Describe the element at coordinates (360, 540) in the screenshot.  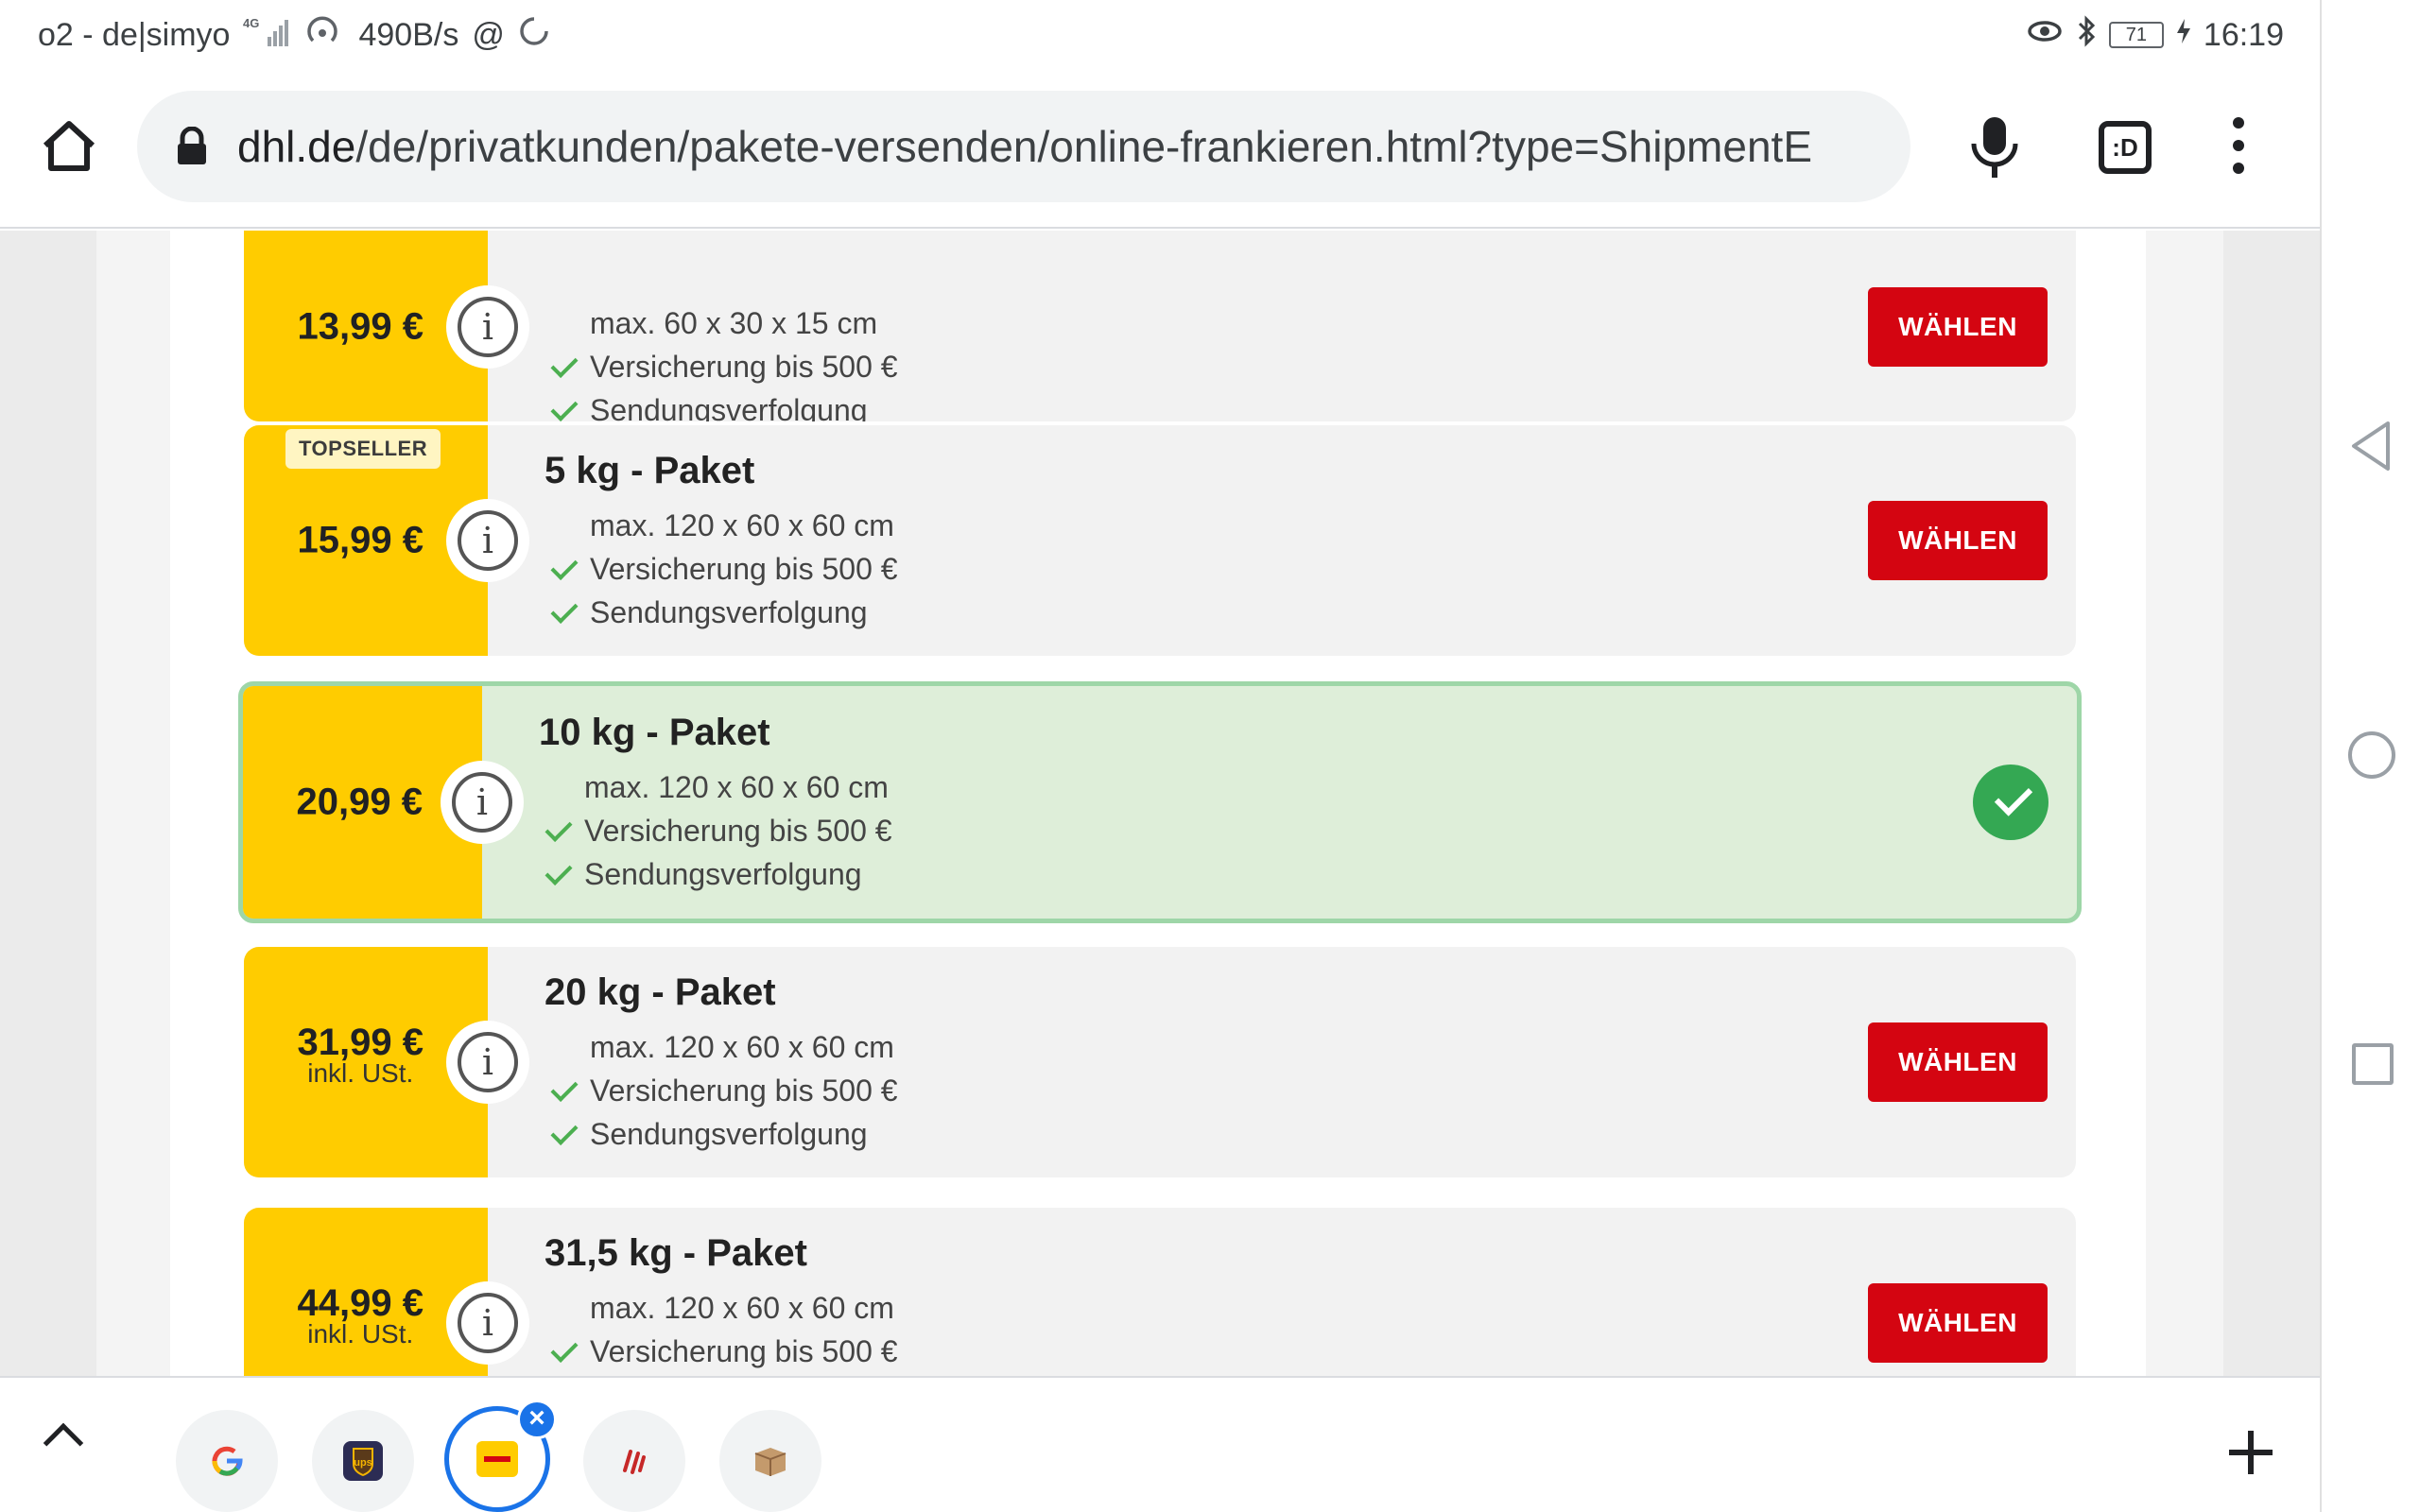
I see `product-price: 15,99 €` at that location.